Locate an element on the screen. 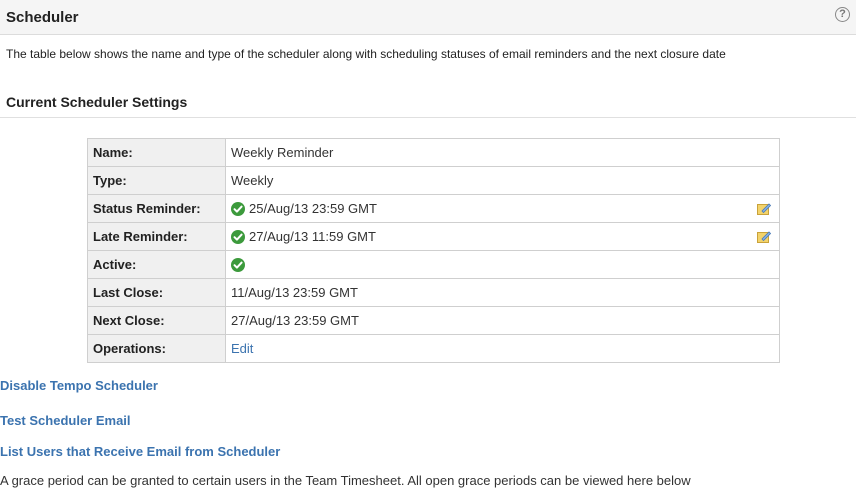 The image size is (856, 493). table-row: Next Close: 27/Aug/13 23:59 GMT is located at coordinates (433, 320).